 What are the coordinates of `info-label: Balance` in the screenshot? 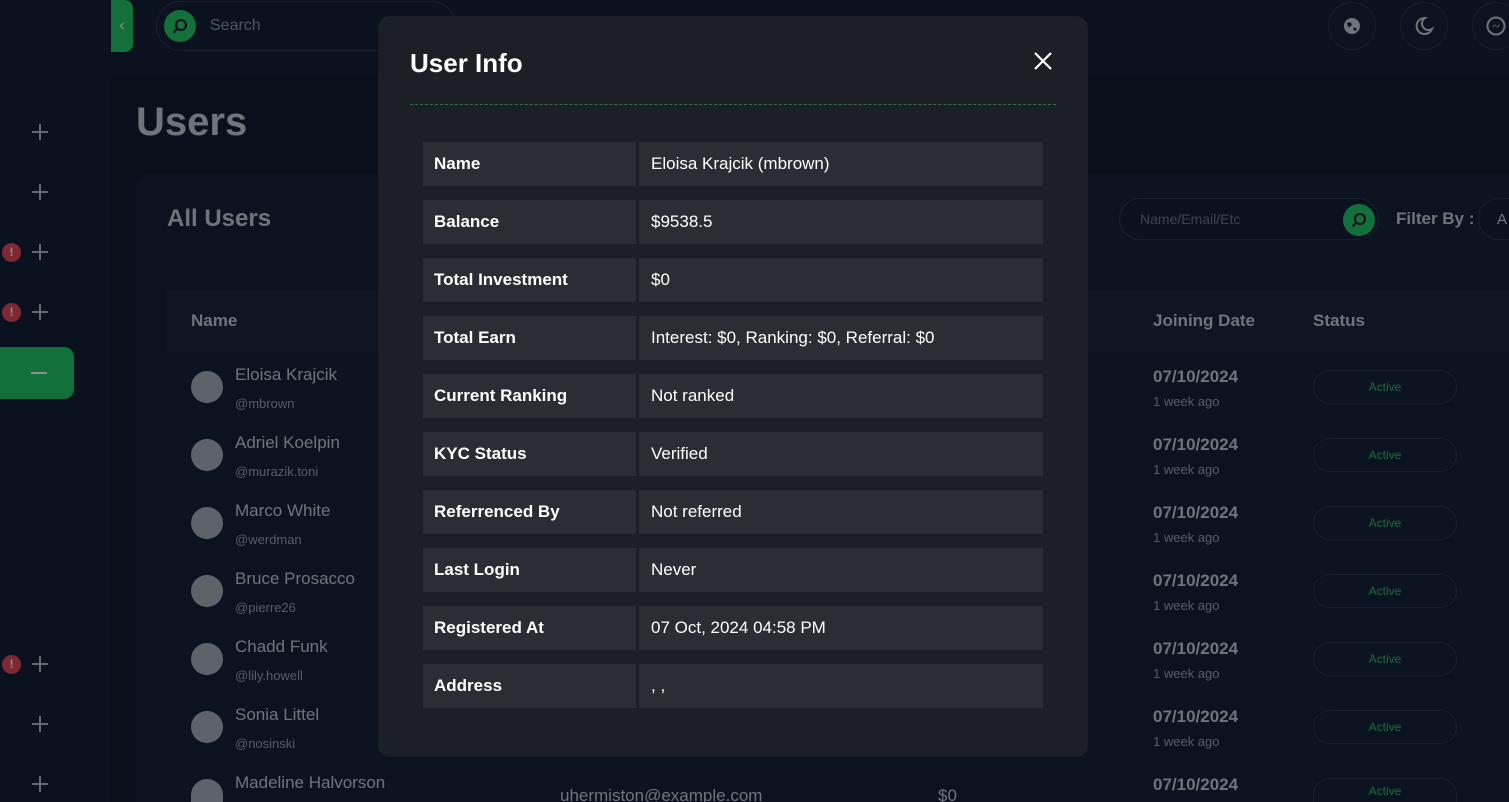 It's located at (529, 222).